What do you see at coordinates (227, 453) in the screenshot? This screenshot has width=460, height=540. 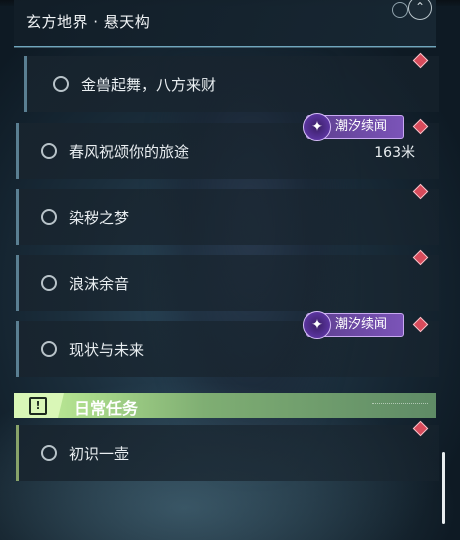 I see `quest-item: 初识一壶` at bounding box center [227, 453].